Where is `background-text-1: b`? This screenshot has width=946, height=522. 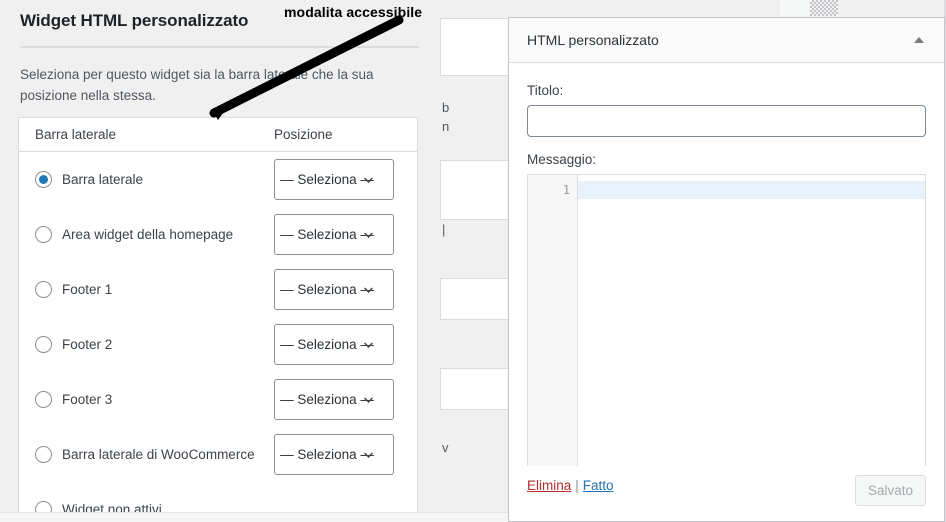 background-text-1: b is located at coordinates (446, 107).